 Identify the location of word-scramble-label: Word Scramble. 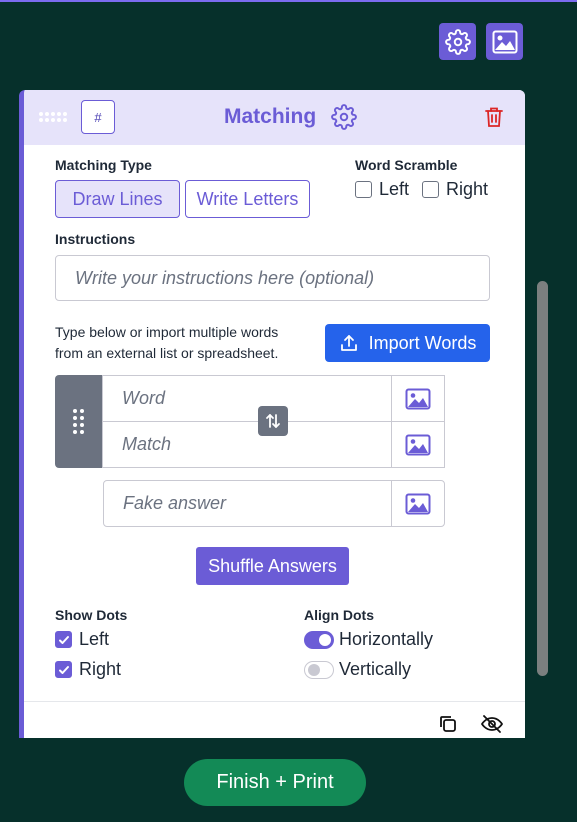
(406, 165).